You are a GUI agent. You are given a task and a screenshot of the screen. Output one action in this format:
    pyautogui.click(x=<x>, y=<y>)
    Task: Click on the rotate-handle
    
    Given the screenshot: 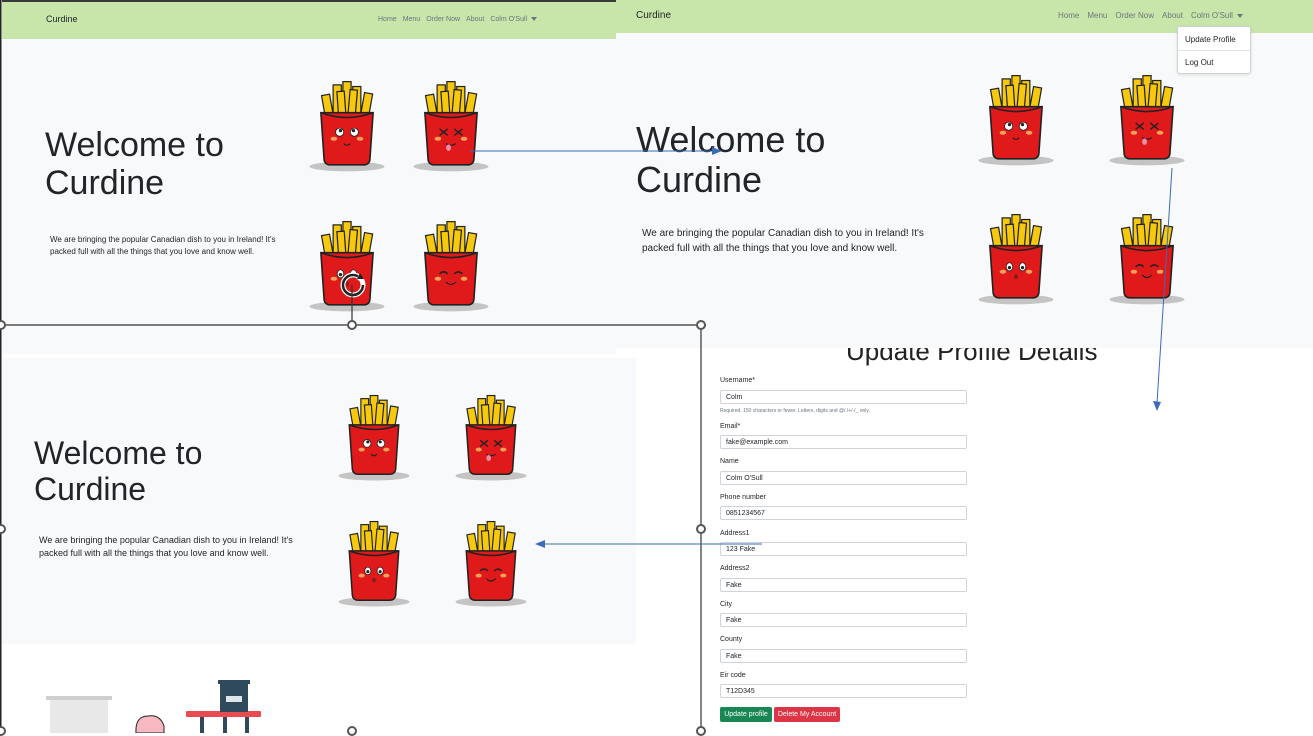 What is the action you would take?
    pyautogui.click(x=352, y=325)
    